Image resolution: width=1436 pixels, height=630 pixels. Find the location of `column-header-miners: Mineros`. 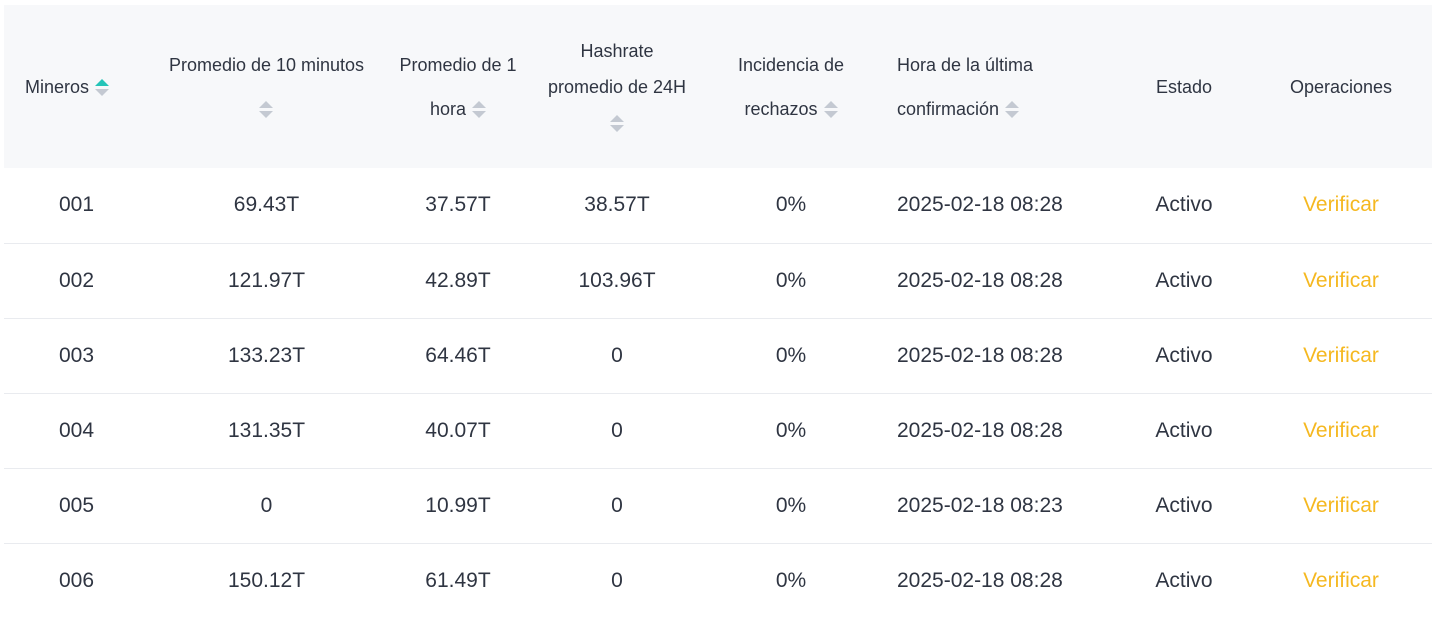

column-header-miners: Mineros is located at coordinates (76, 86).